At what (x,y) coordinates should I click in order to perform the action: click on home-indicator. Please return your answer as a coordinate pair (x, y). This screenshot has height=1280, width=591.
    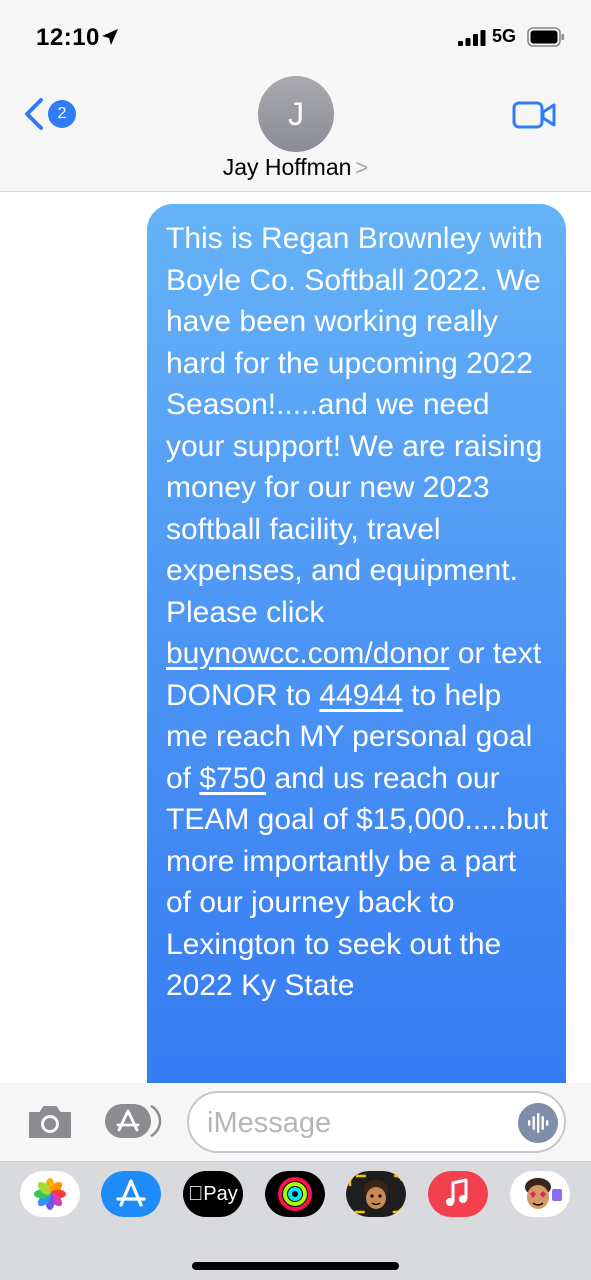
    Looking at the image, I should click on (295, 1266).